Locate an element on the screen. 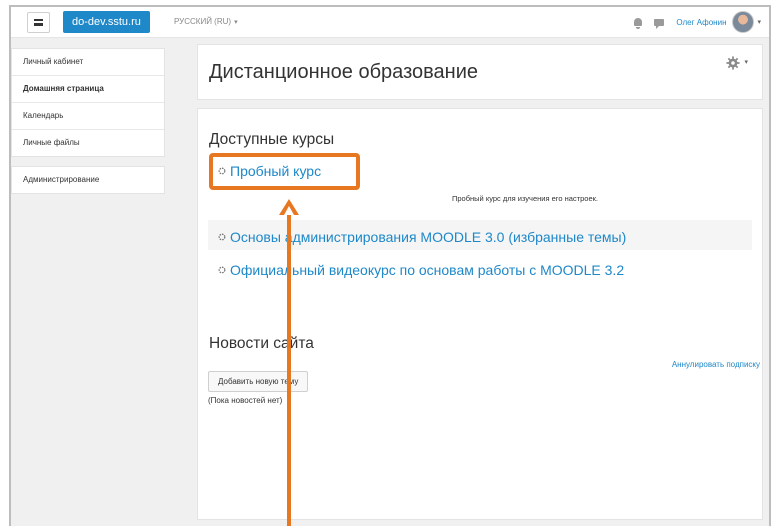 The image size is (777, 526). language-menu: РУССКИЙ (RU) ▾ is located at coordinates (206, 22).